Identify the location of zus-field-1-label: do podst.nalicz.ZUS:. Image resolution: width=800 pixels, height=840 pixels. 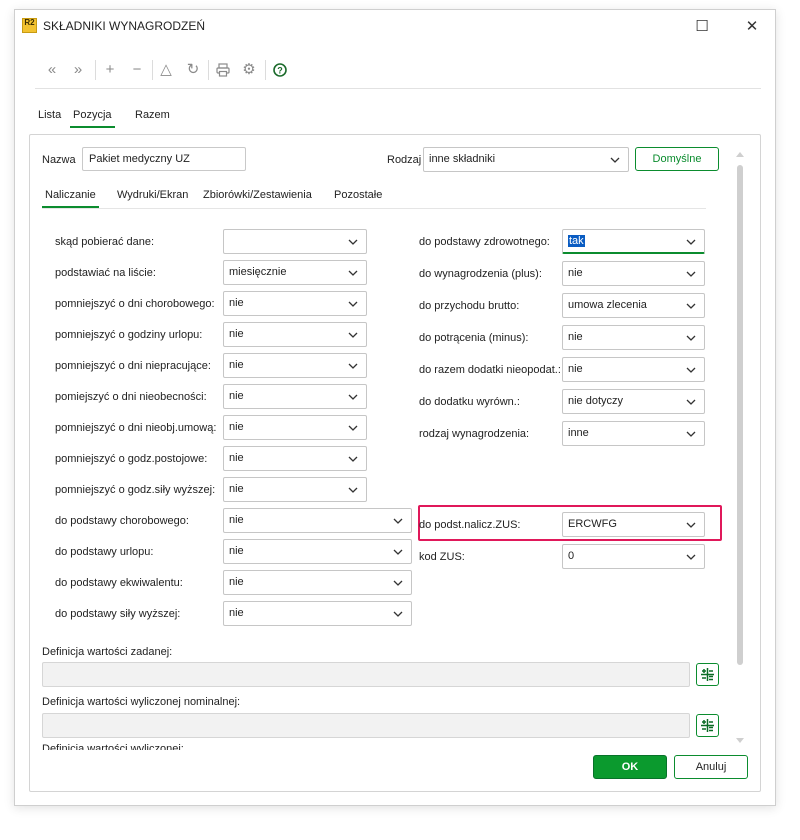
(470, 525).